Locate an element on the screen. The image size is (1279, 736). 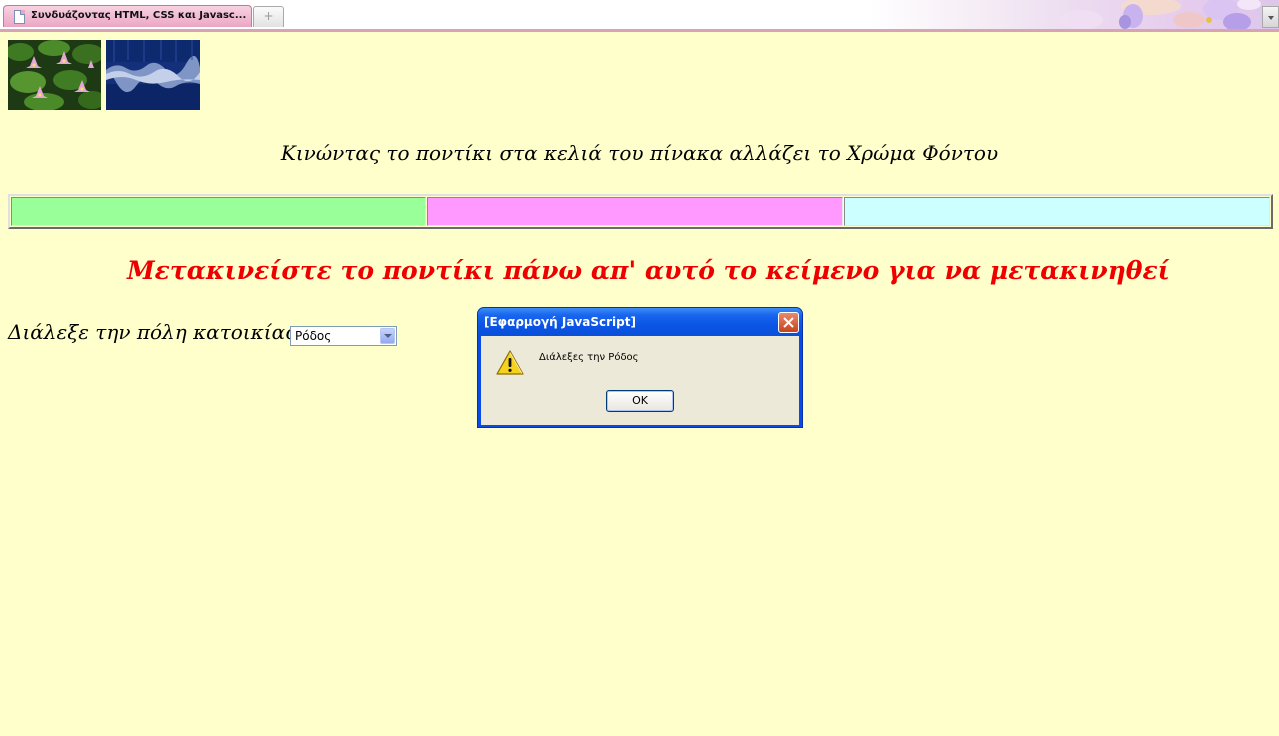
color-cell-pink is located at coordinates (635, 211).